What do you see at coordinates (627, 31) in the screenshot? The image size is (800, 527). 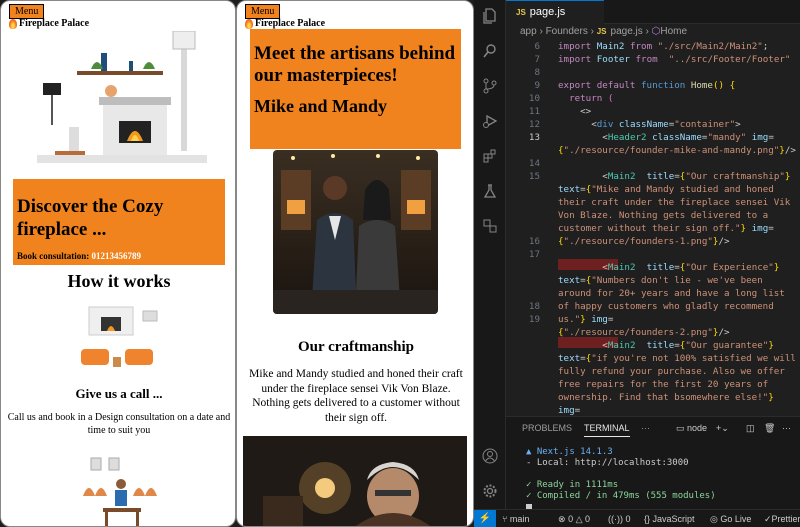 I see `breadcrumb-file: page.js` at bounding box center [627, 31].